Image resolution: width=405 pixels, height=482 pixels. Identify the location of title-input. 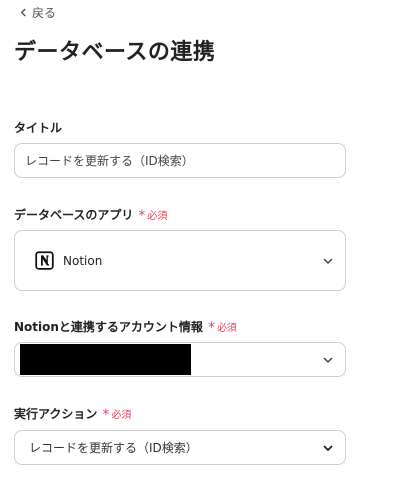
(180, 160).